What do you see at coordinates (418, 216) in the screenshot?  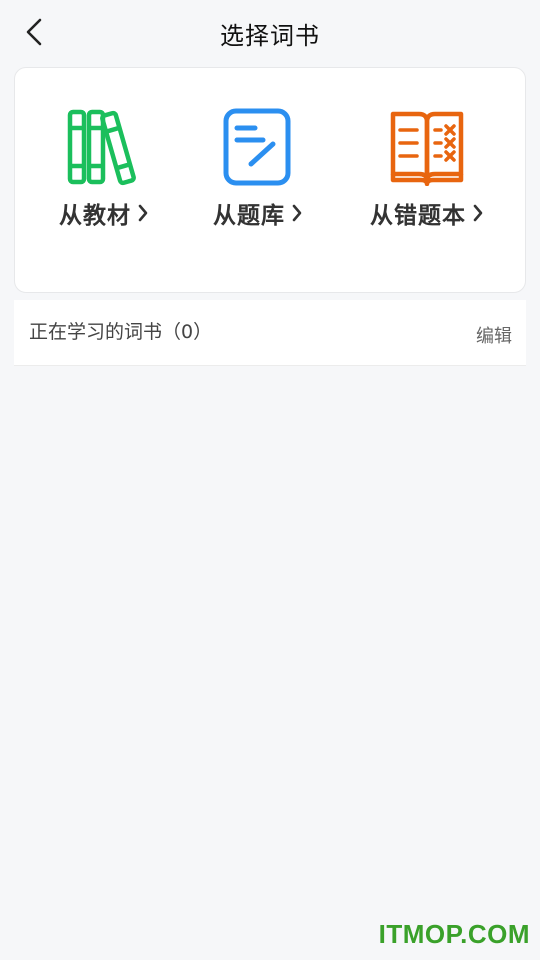 I see `from-error-notebook-label: 从错题本` at bounding box center [418, 216].